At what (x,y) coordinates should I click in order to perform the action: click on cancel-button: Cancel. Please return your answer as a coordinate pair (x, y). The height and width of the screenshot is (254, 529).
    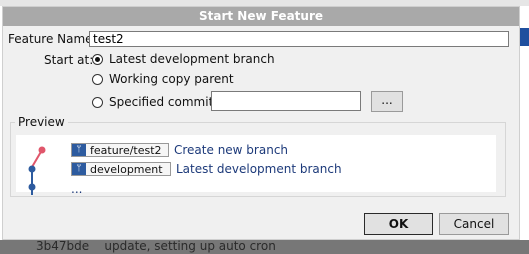
    Looking at the image, I should click on (474, 224).